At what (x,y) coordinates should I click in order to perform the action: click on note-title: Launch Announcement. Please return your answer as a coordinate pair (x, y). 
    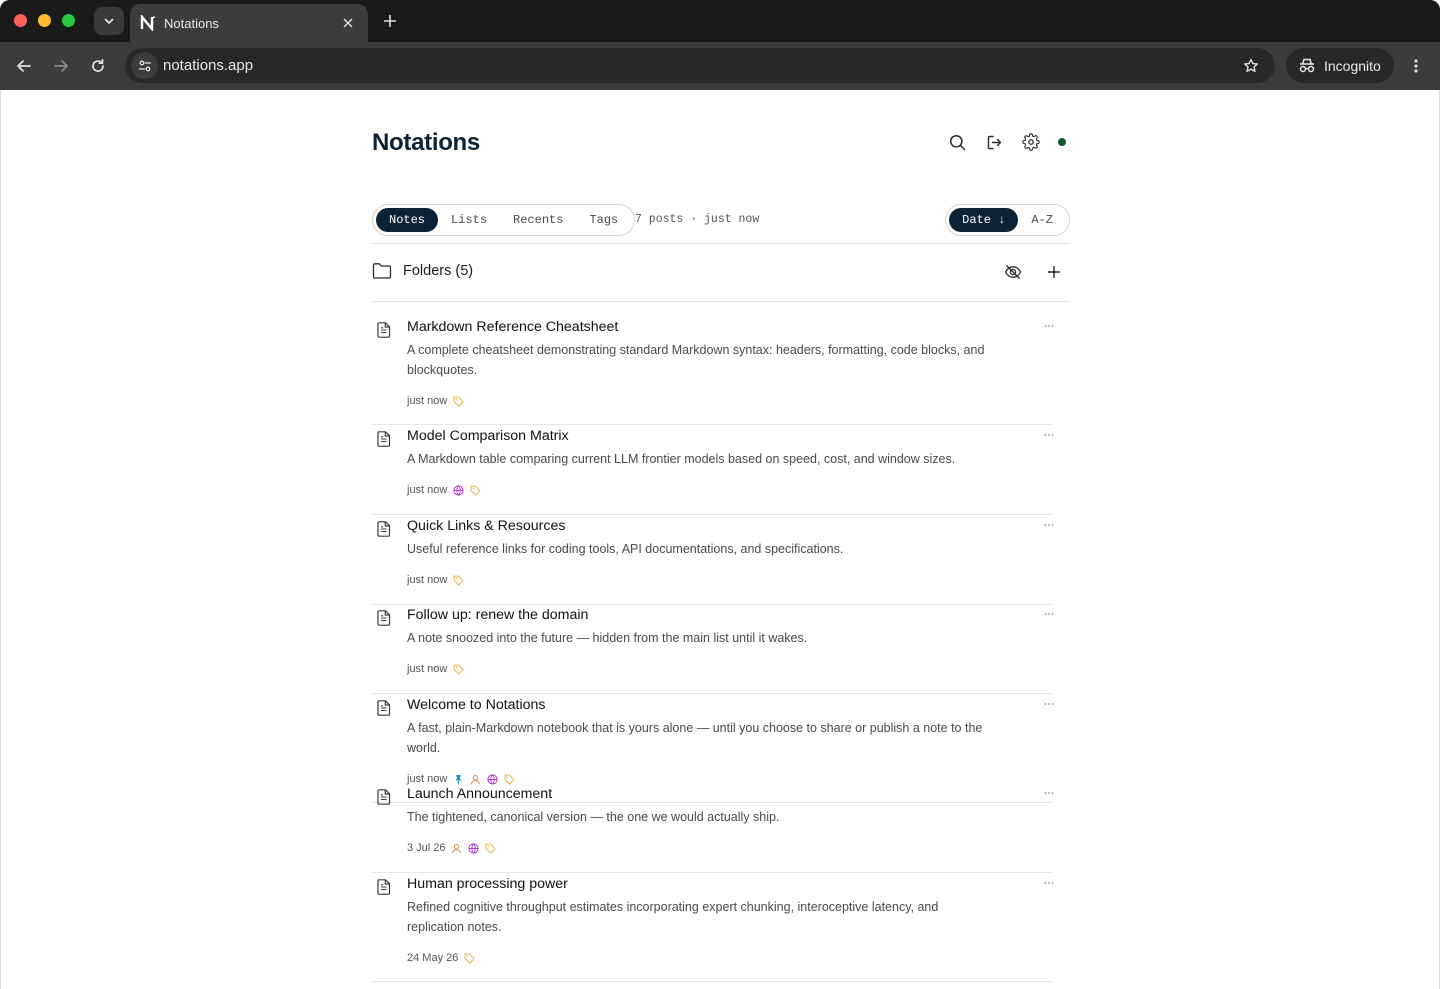
    Looking at the image, I should click on (479, 794).